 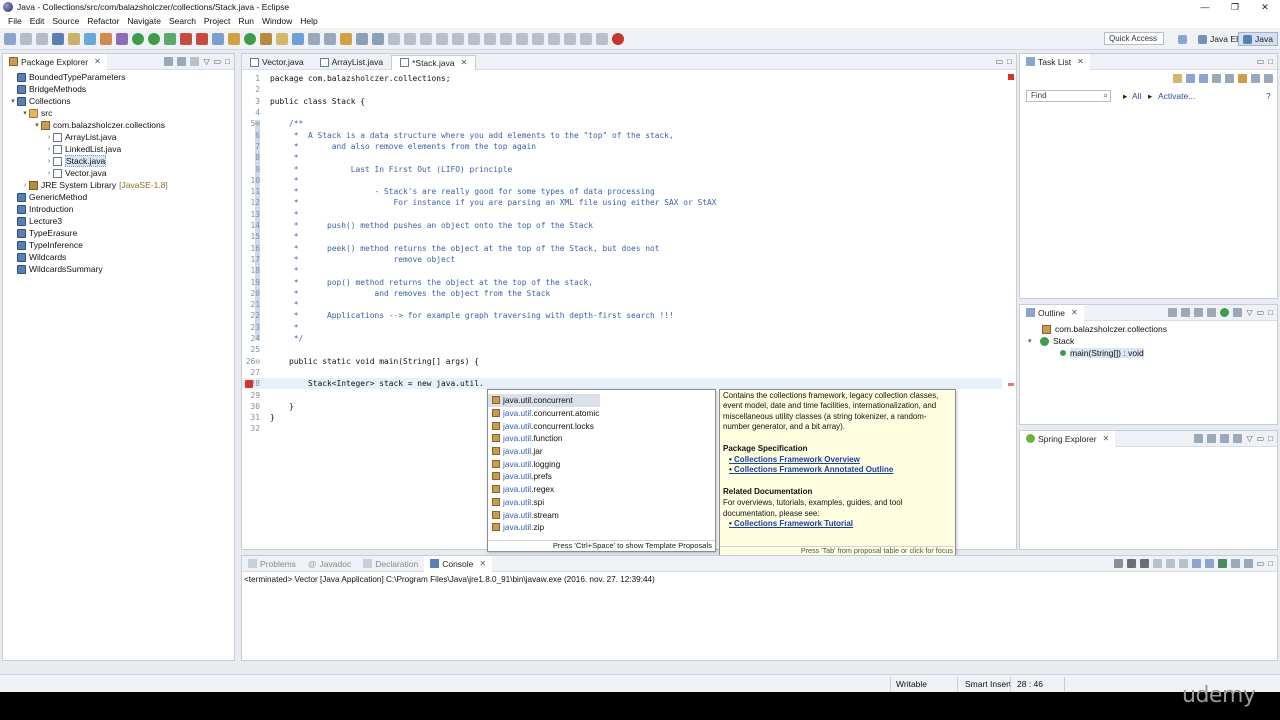 I want to click on code-line: 21 *, so click(x=622, y=304).